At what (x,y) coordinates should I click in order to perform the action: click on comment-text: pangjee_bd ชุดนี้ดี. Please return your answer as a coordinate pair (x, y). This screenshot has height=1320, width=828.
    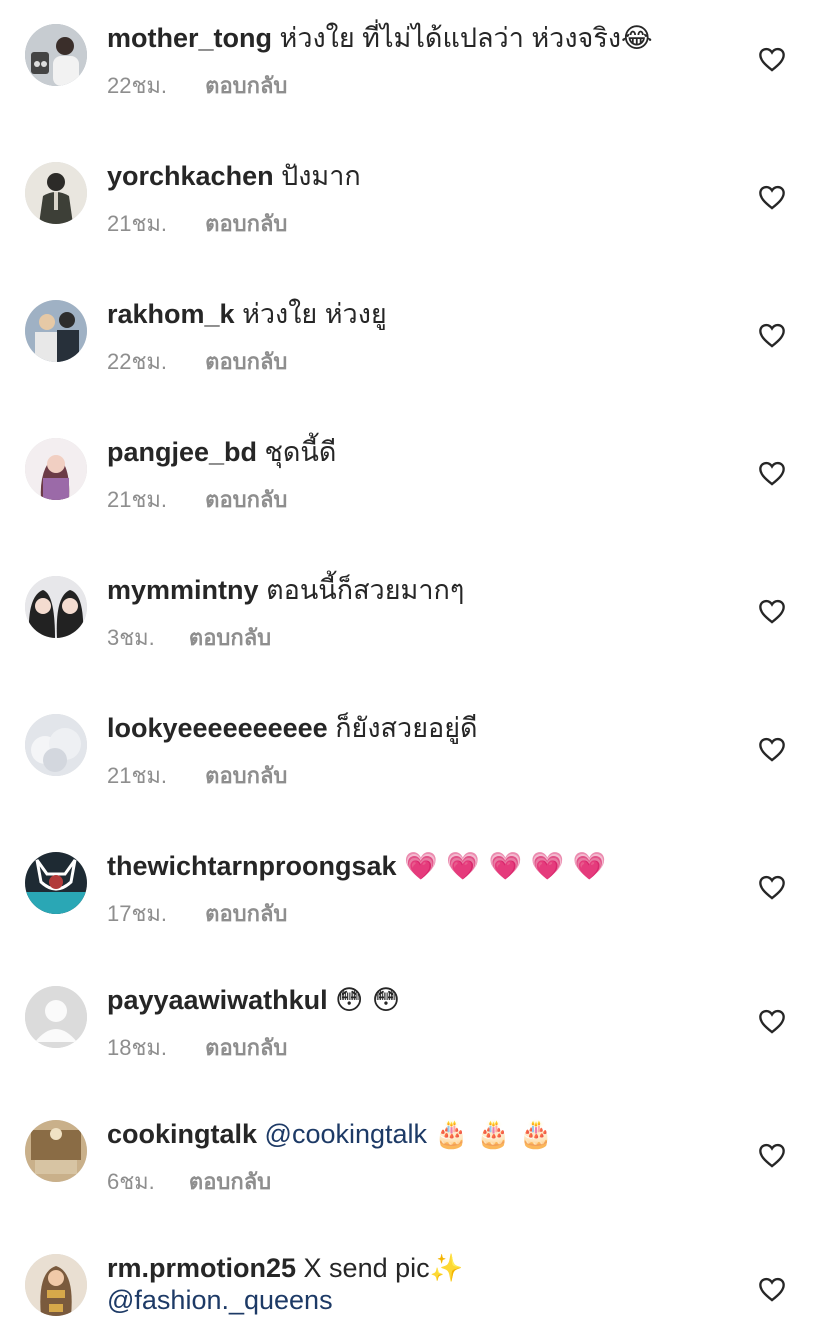
    Looking at the image, I should click on (417, 452).